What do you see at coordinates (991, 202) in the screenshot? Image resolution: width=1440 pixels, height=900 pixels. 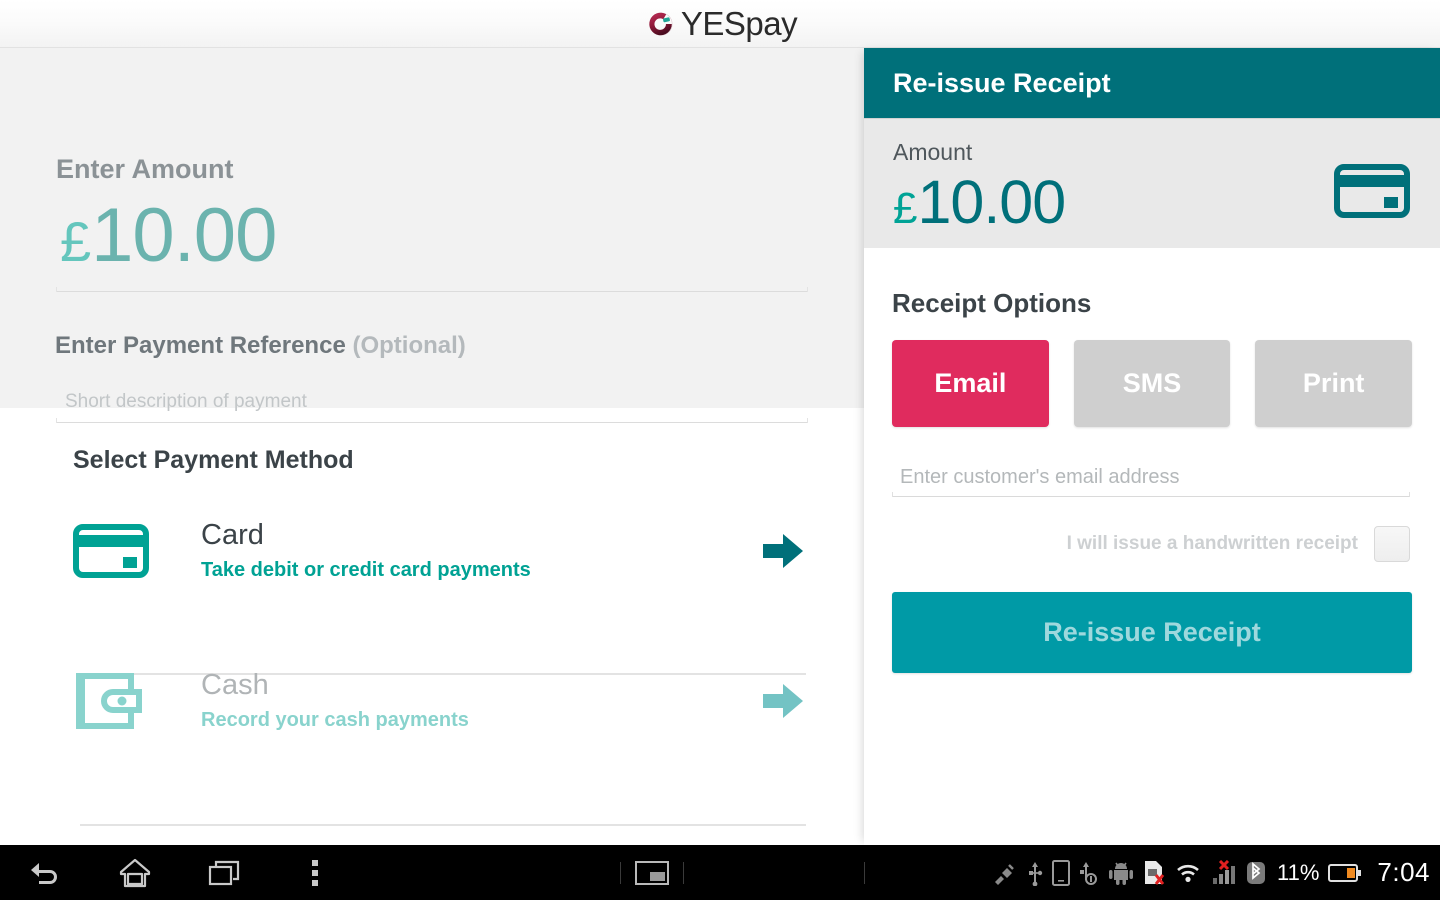 I see `receipt-amount-value: 10.00` at bounding box center [991, 202].